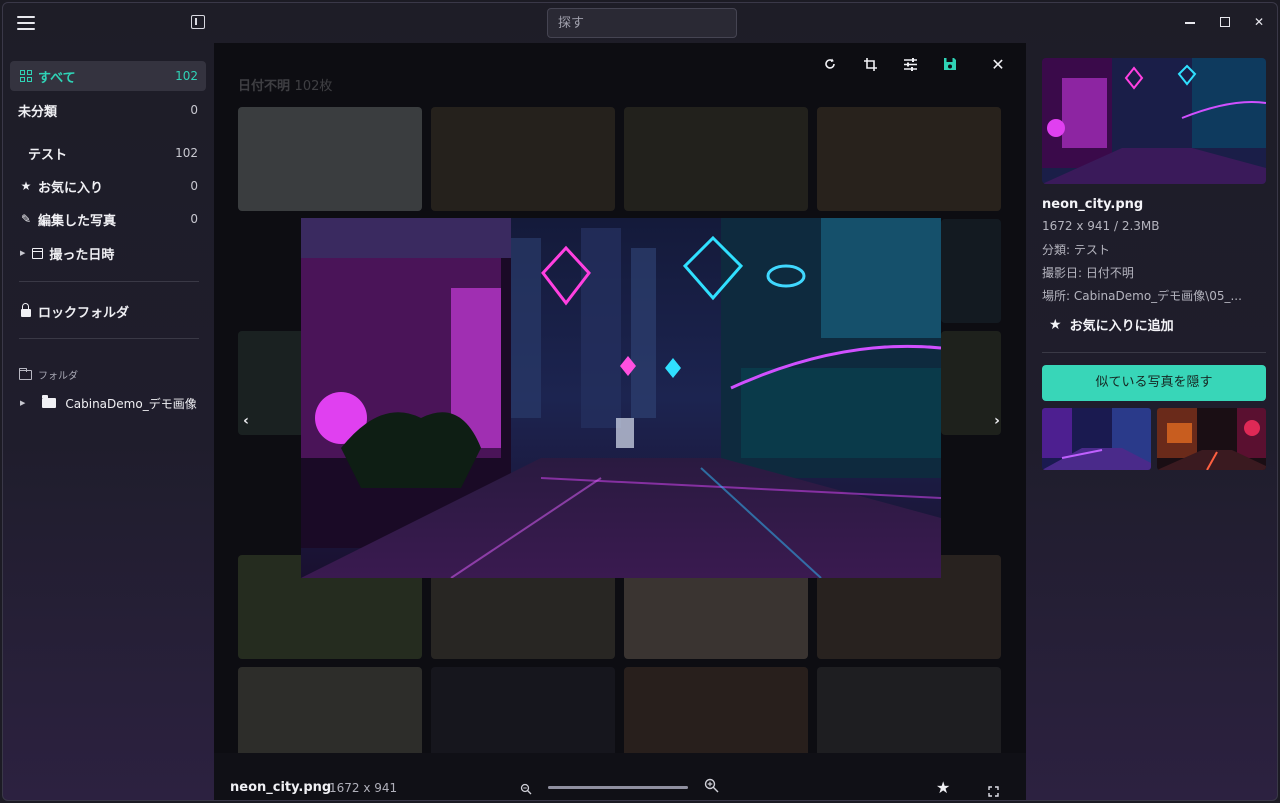 The height and width of the screenshot is (803, 1280). What do you see at coordinates (1121, 326) in the screenshot?
I see `add-to-favorites-label: お気に入りに追加` at bounding box center [1121, 326].